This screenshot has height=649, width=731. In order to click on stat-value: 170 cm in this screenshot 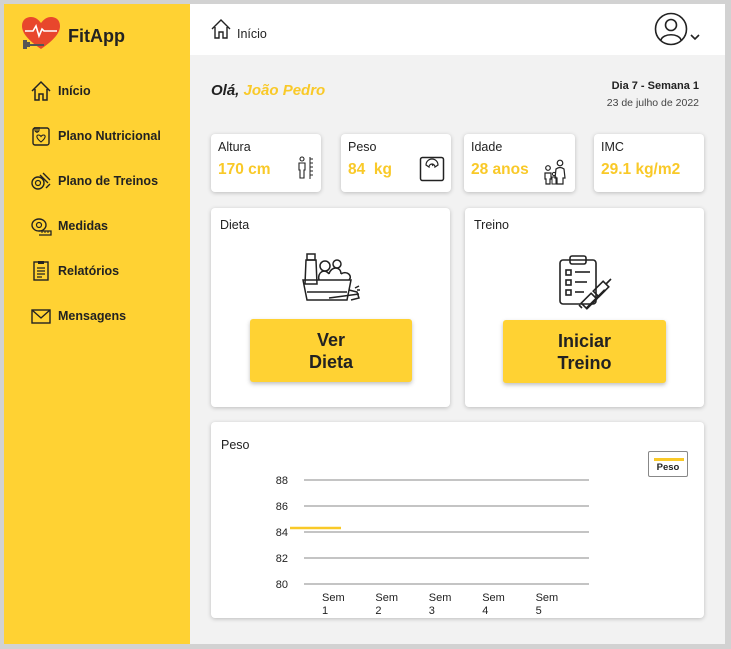, I will do `click(244, 169)`.